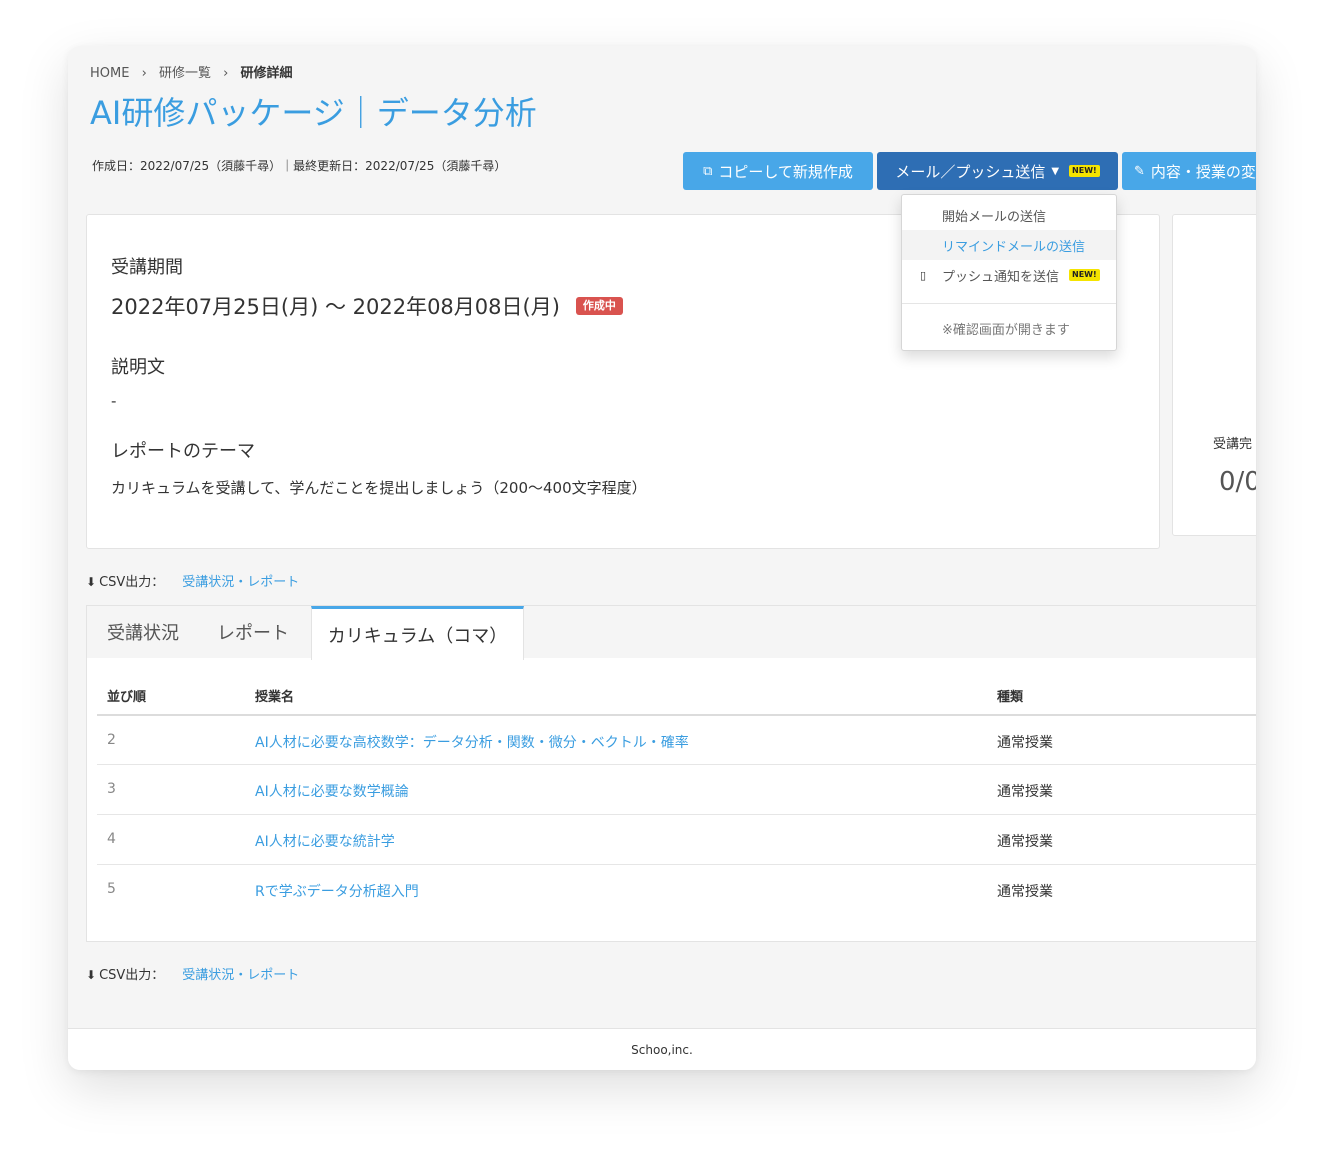  Describe the element at coordinates (1014, 247) in the screenshot. I see `menu-item-label: リマインドメールの送信` at that location.